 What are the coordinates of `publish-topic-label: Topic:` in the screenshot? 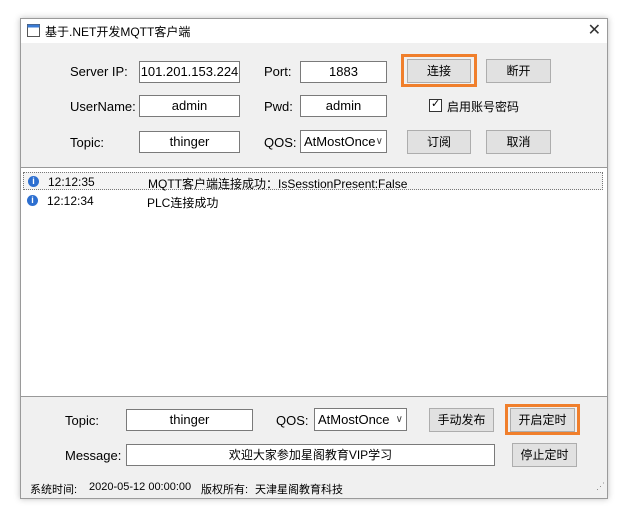 It's located at (82, 420).